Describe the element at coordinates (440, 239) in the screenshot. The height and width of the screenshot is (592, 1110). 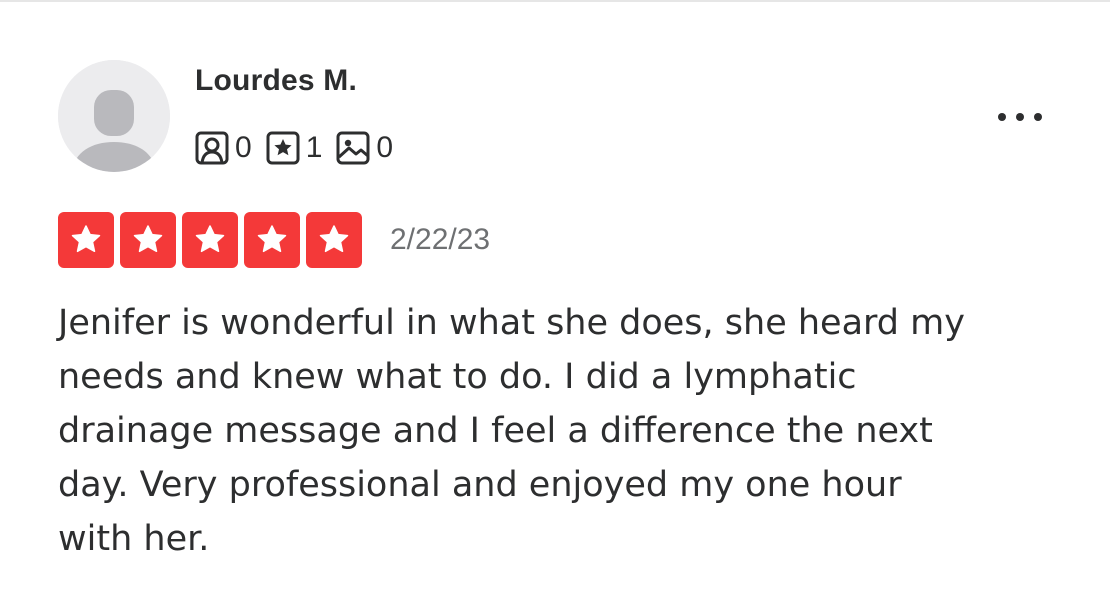
I see `review-date: 2/22/23` at that location.